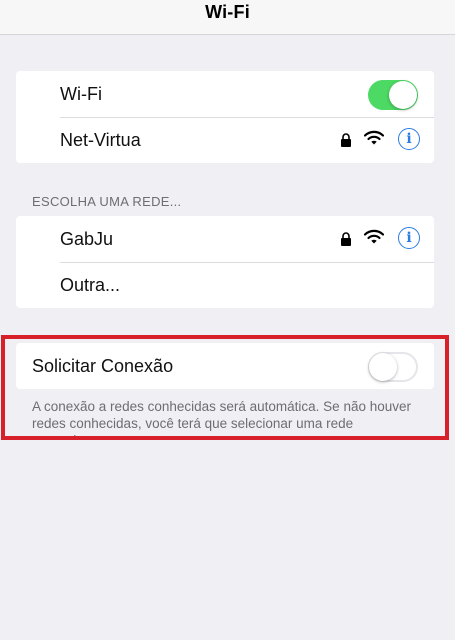  Describe the element at coordinates (87, 239) in the screenshot. I see `network-label: GabJu` at that location.